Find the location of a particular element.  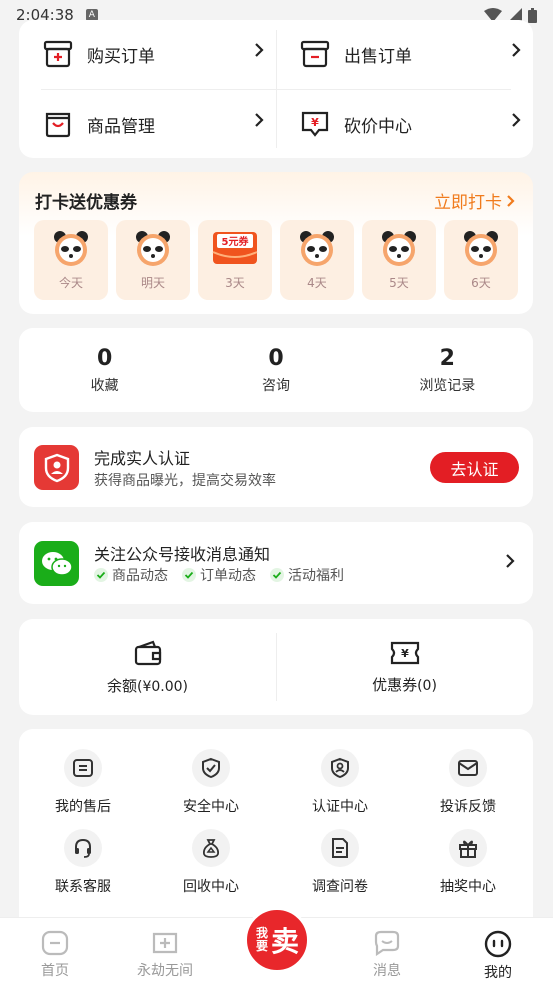

service-verify: 认证中心 is located at coordinates (340, 782).